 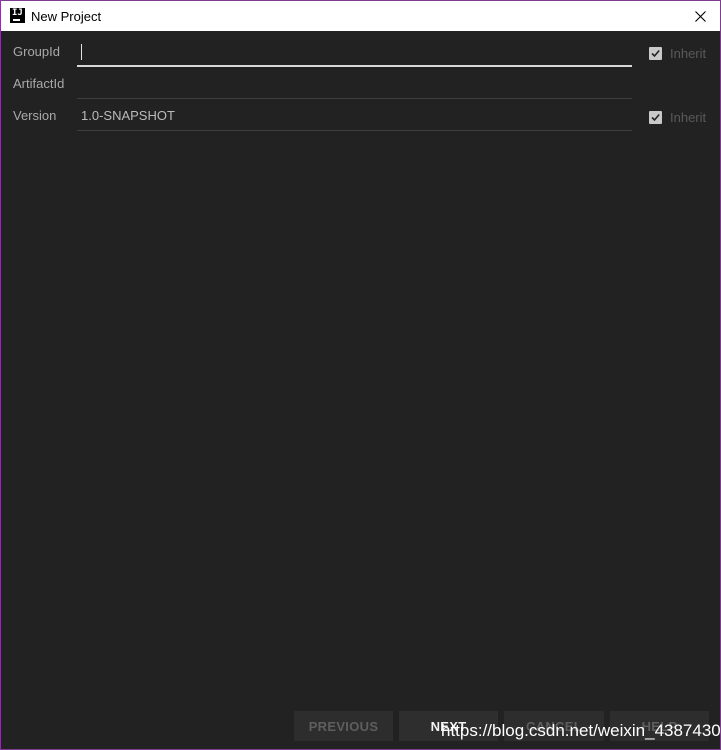 What do you see at coordinates (448, 726) in the screenshot?
I see `next-button: NEXT` at bounding box center [448, 726].